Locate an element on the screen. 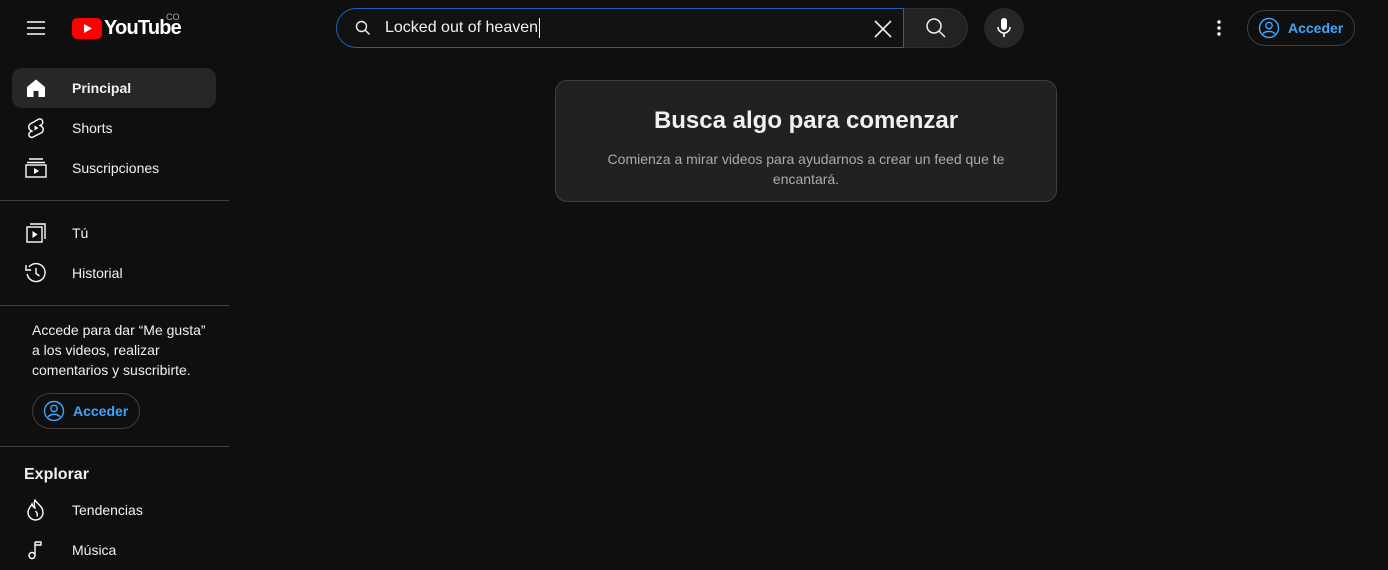 The image size is (1388, 570). subscriptions-icon is located at coordinates (36, 168).